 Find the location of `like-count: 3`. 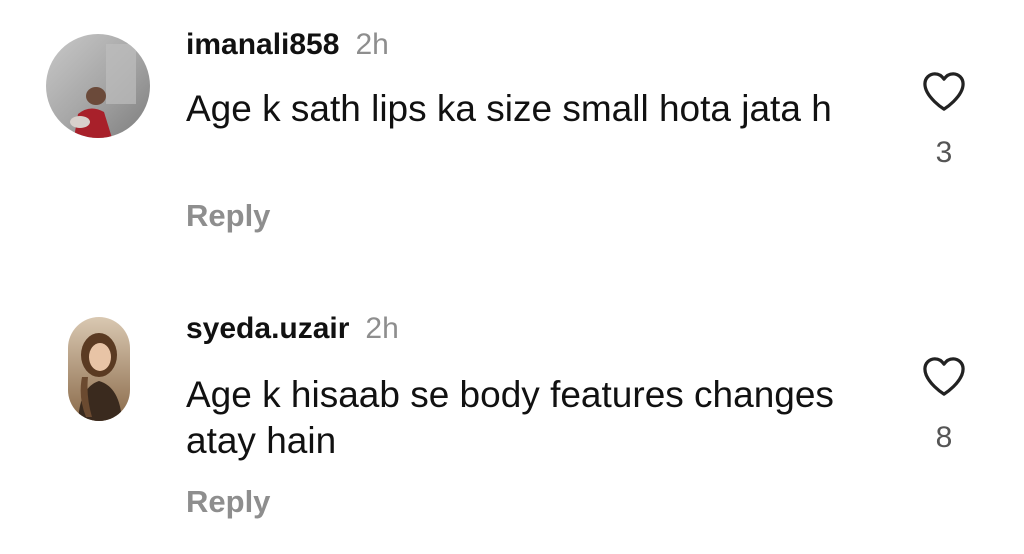

like-count: 3 is located at coordinates (944, 152).